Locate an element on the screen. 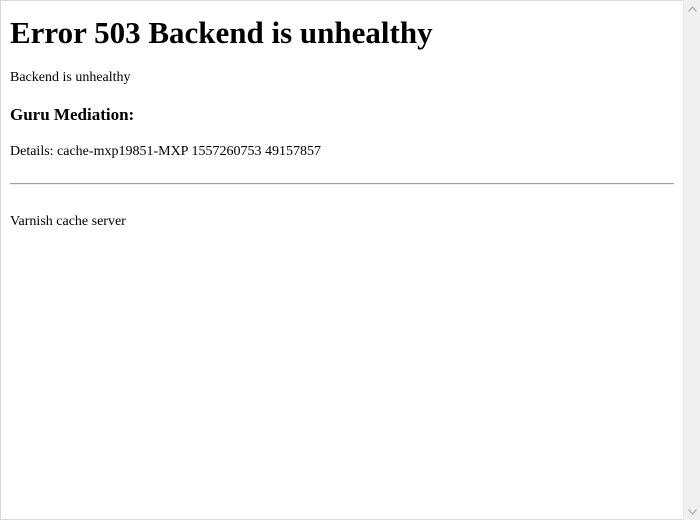 The height and width of the screenshot is (520, 700). scroll-up-button is located at coordinates (692, 8).